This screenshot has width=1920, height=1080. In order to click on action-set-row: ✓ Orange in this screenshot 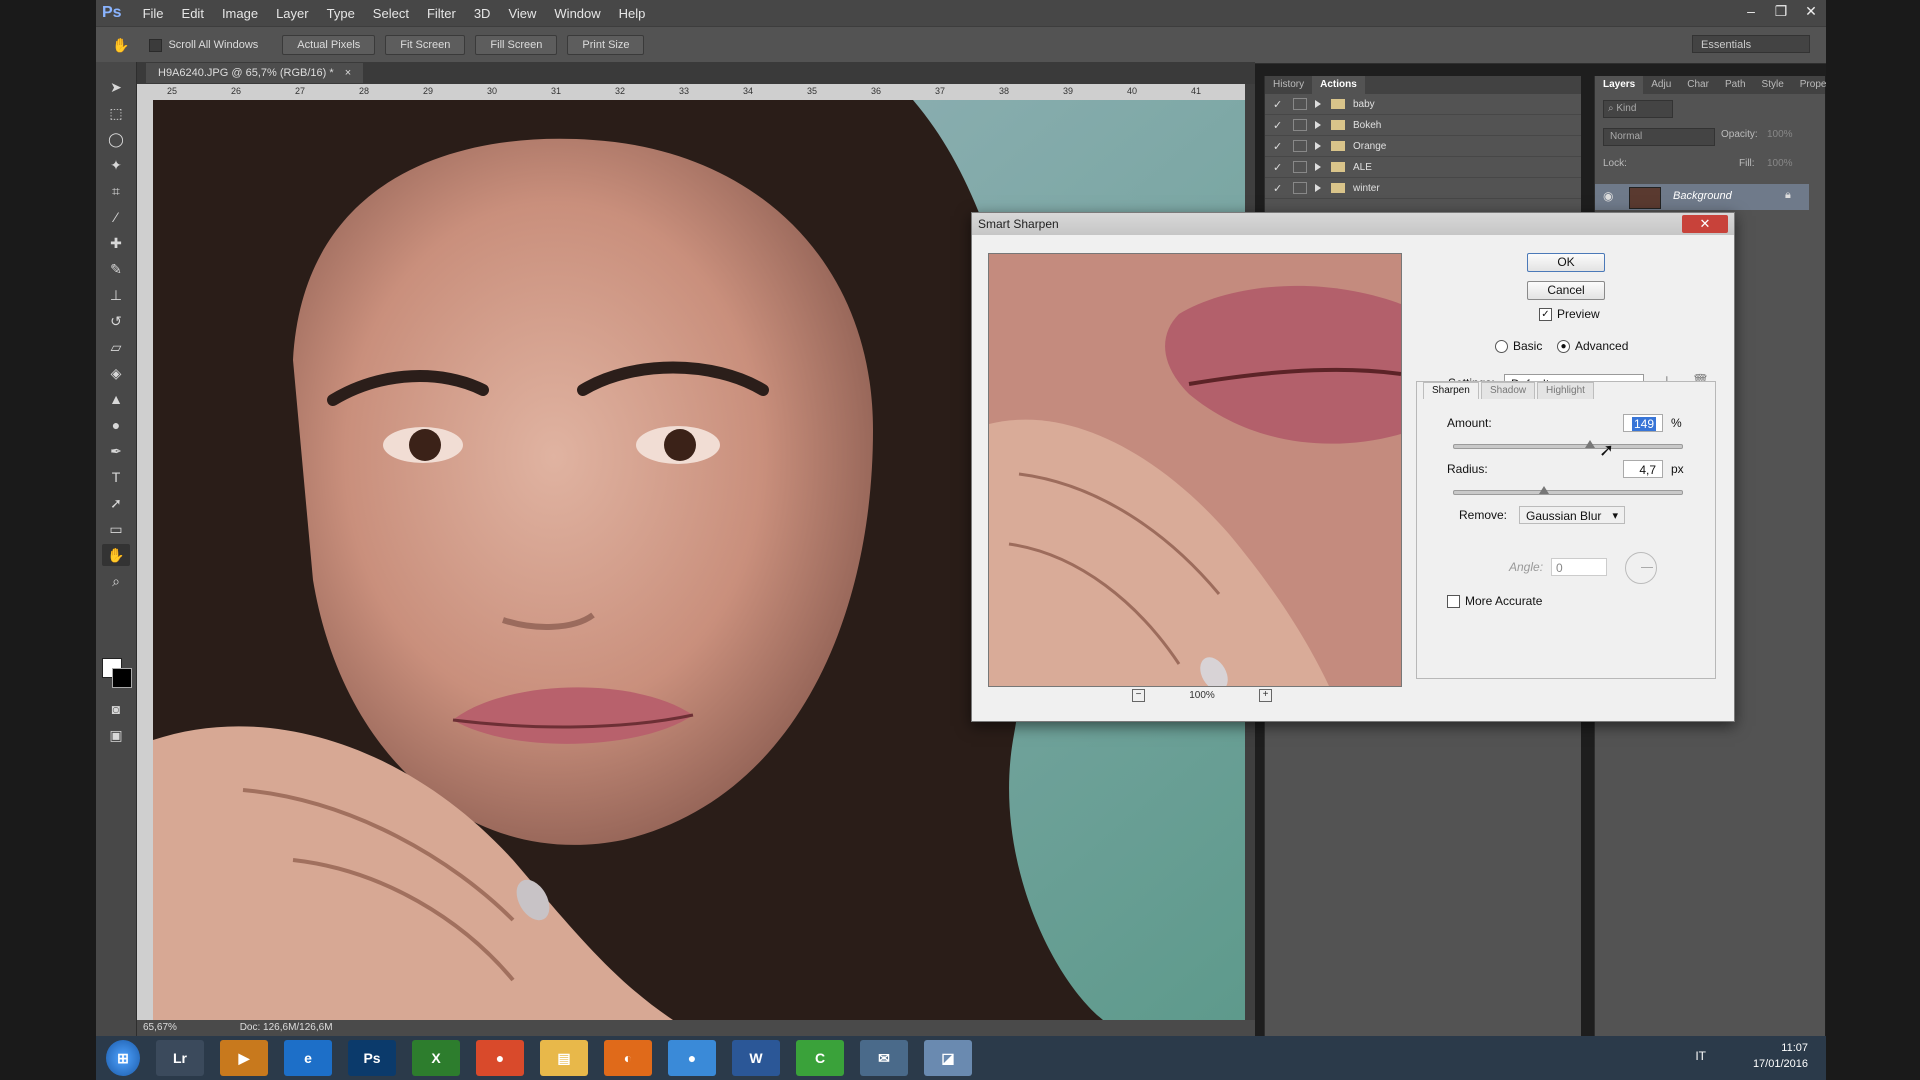, I will do `click(1423, 146)`.